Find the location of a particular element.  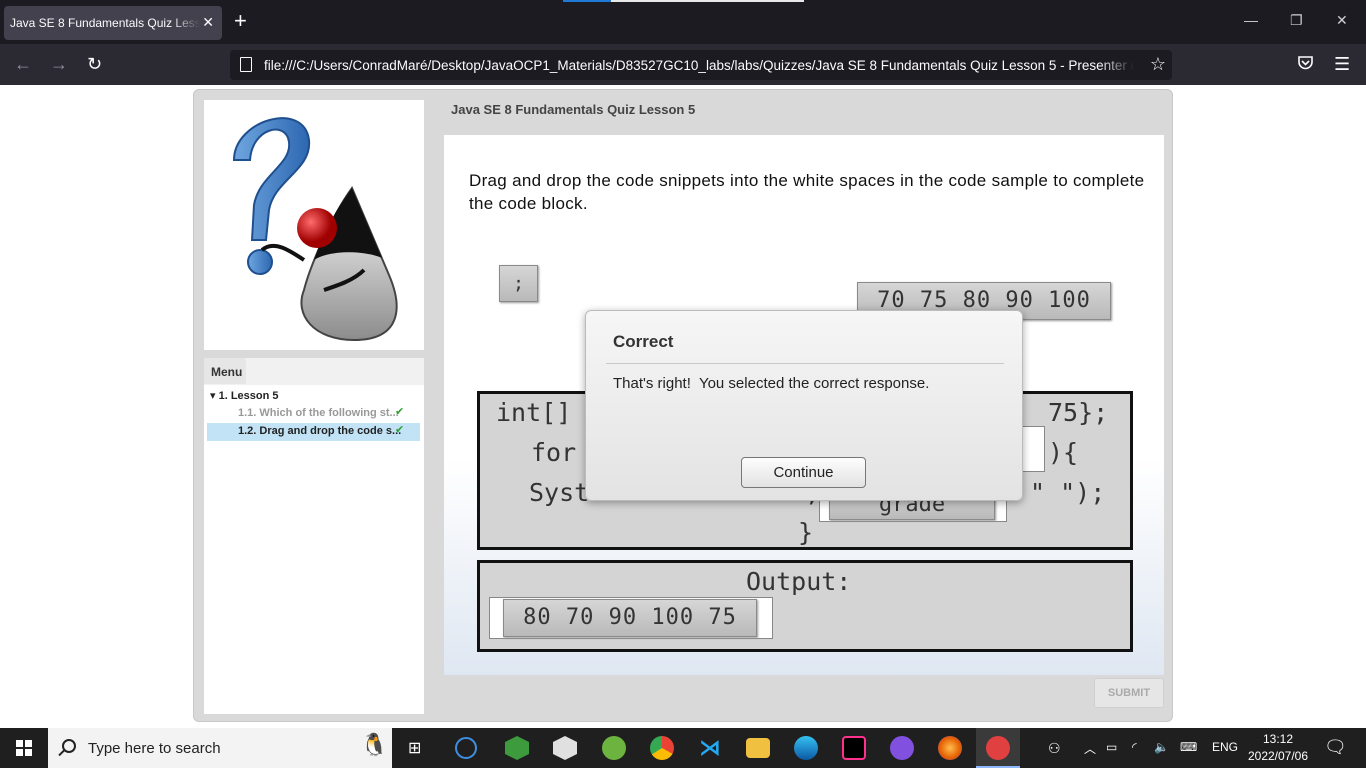

intellij-icon is located at coordinates (854, 748).